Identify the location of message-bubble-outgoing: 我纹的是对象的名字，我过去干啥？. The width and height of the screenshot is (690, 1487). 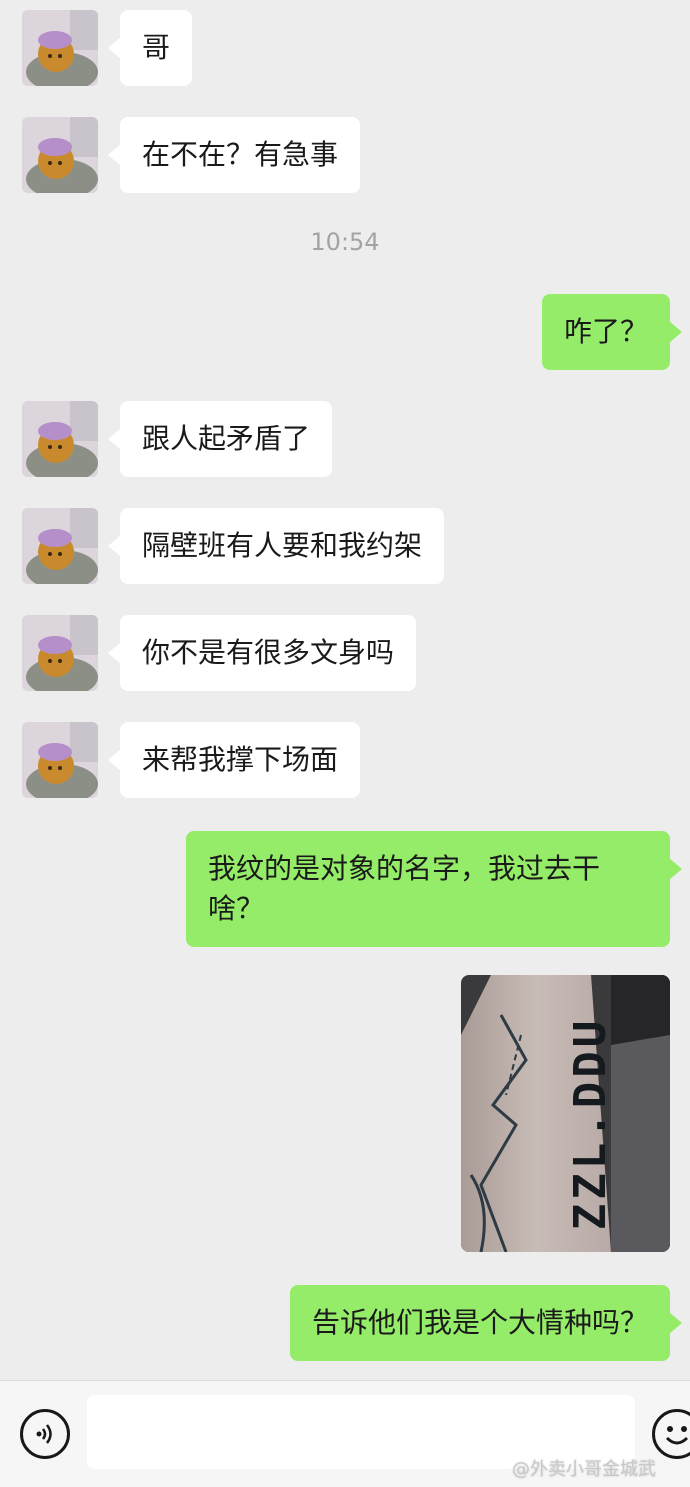
(434, 889).